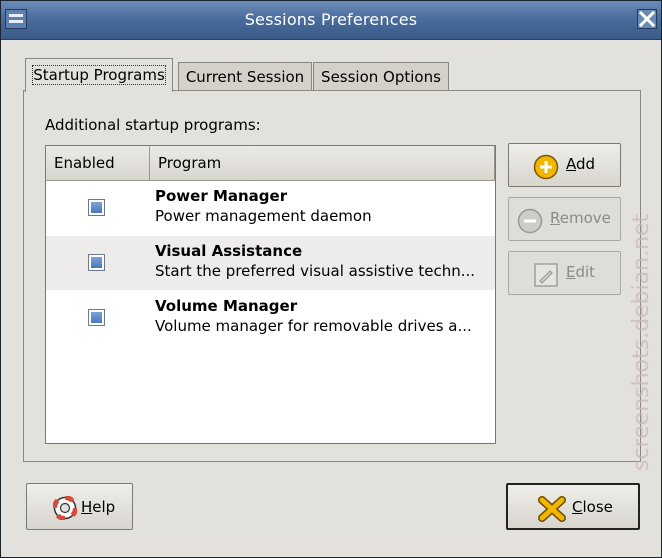 The image size is (662, 558). Describe the element at coordinates (571, 164) in the screenshot. I see `add-mnemonic: A` at that location.